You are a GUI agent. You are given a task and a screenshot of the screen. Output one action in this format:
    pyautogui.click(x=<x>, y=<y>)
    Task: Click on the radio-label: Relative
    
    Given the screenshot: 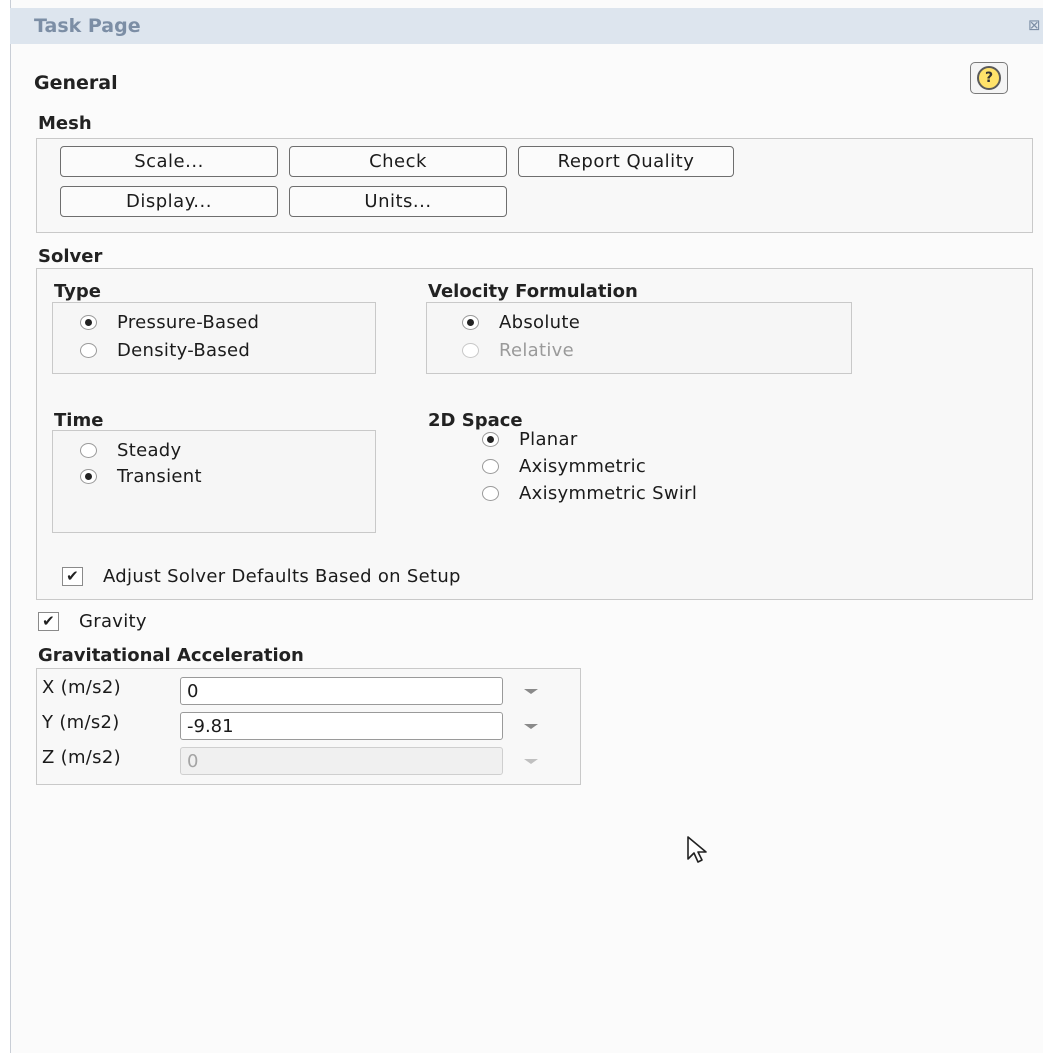 What is the action you would take?
    pyautogui.click(x=536, y=350)
    